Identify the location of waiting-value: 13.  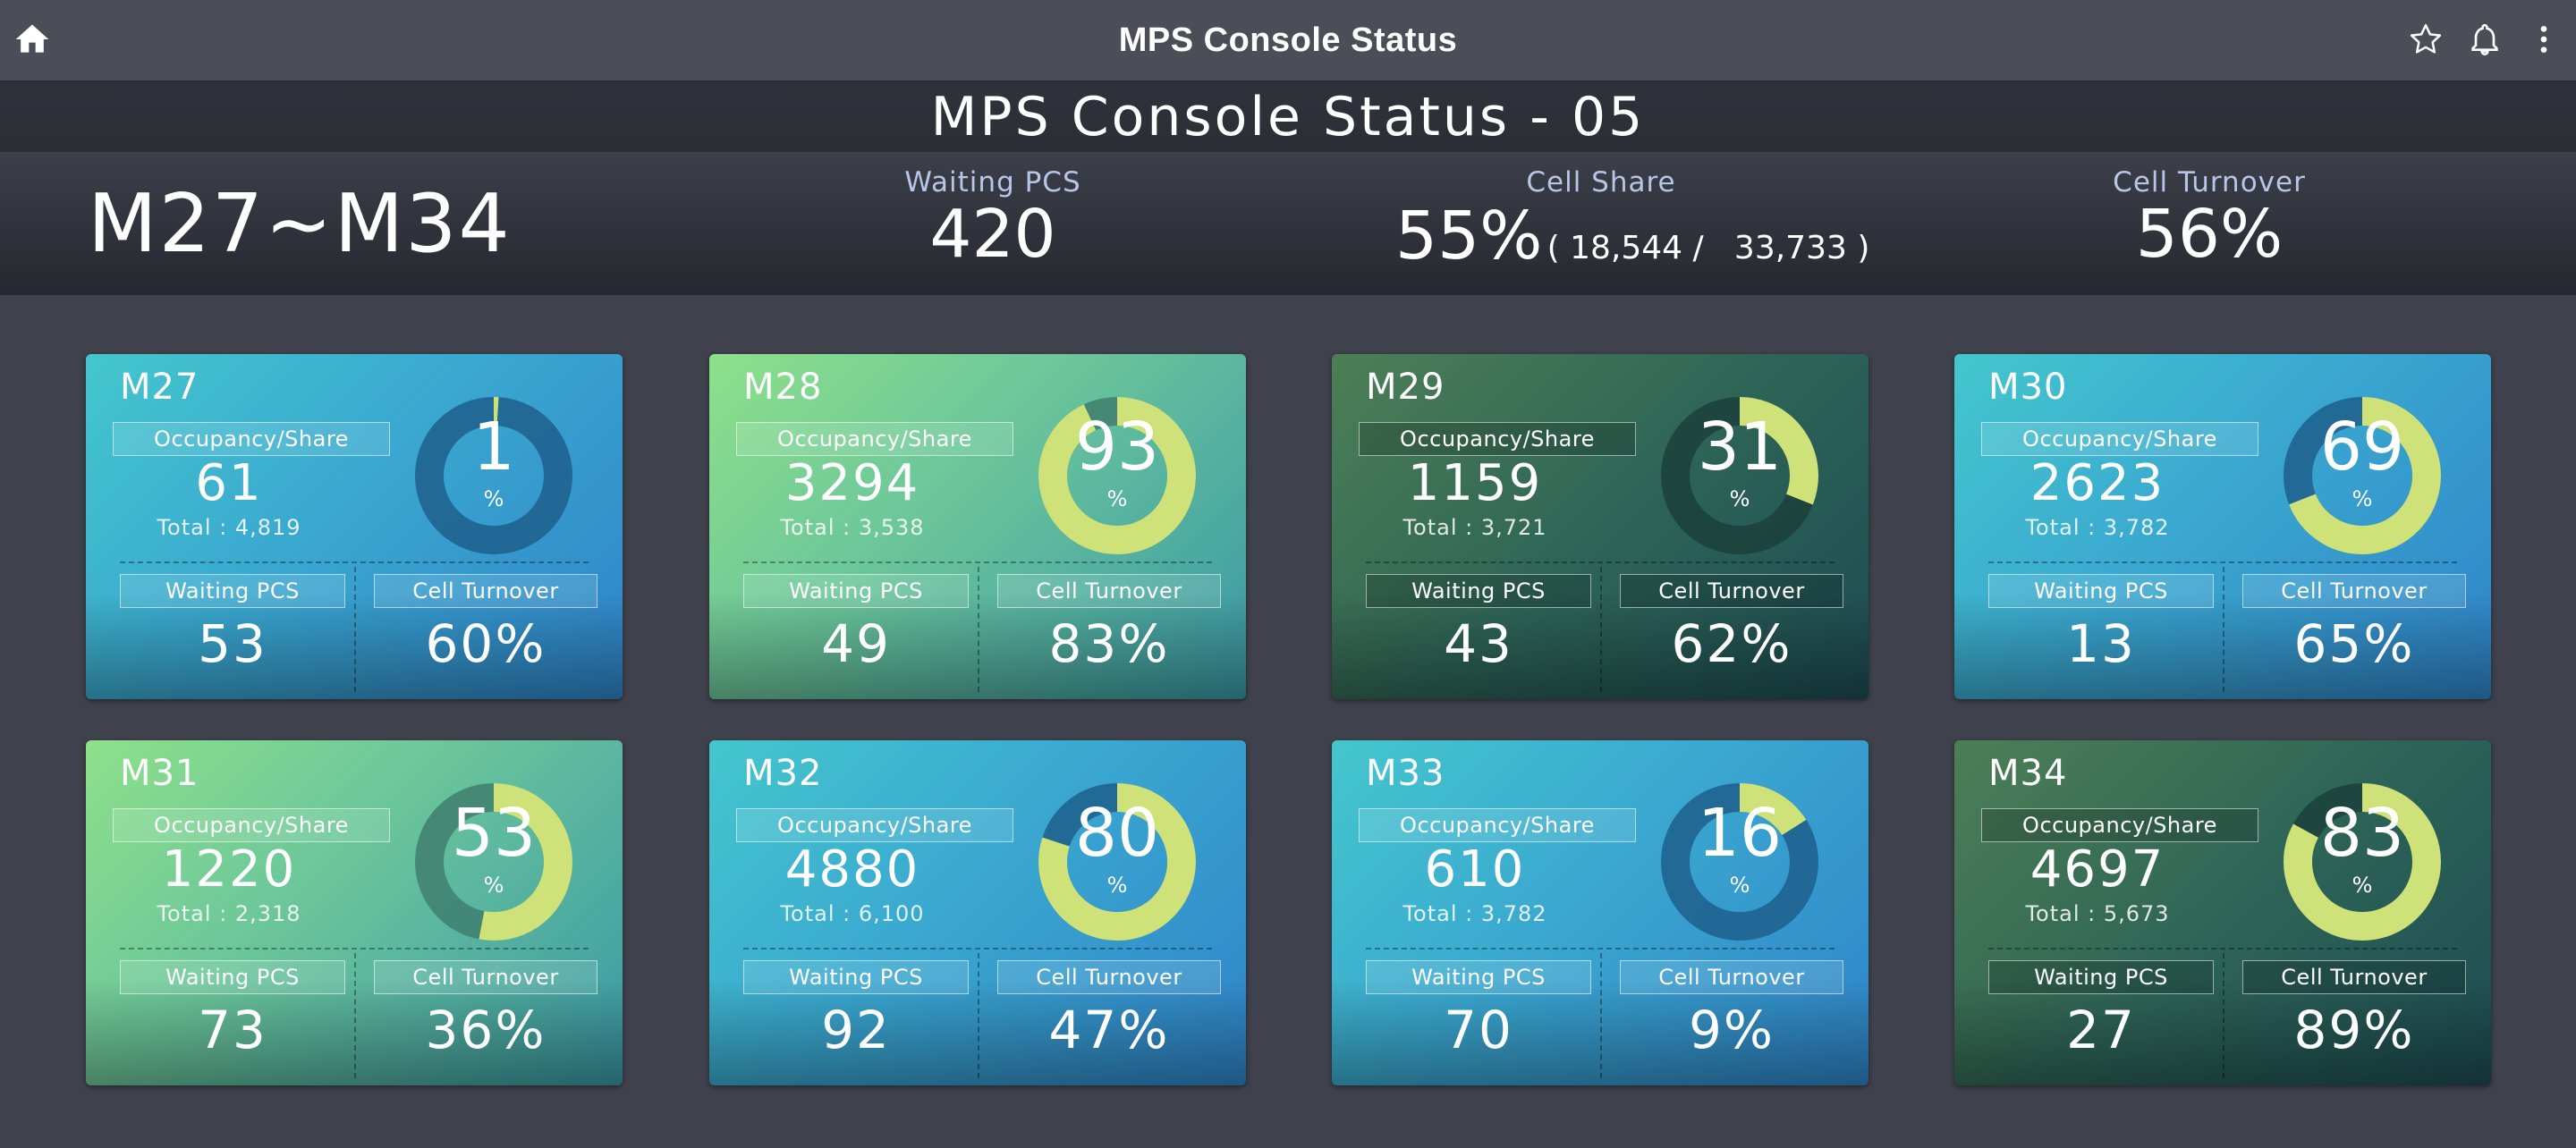
(2101, 643).